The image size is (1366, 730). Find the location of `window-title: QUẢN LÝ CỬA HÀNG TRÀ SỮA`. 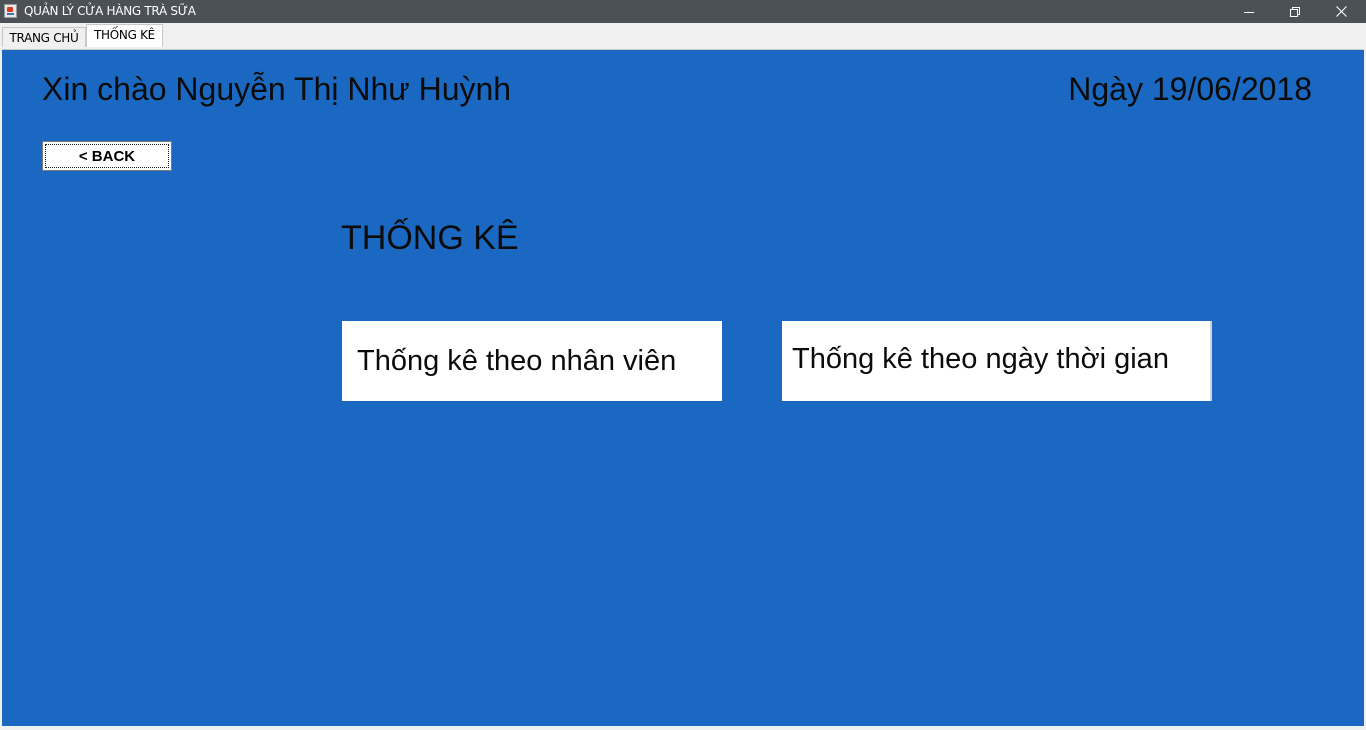

window-title: QUẢN LÝ CỬA HÀNG TRÀ SỮA is located at coordinates (110, 11).